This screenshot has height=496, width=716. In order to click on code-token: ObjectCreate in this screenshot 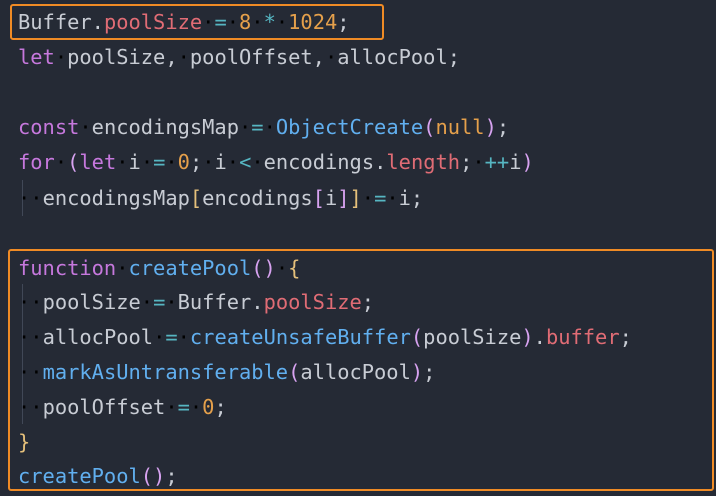, I will do `click(349, 127)`.